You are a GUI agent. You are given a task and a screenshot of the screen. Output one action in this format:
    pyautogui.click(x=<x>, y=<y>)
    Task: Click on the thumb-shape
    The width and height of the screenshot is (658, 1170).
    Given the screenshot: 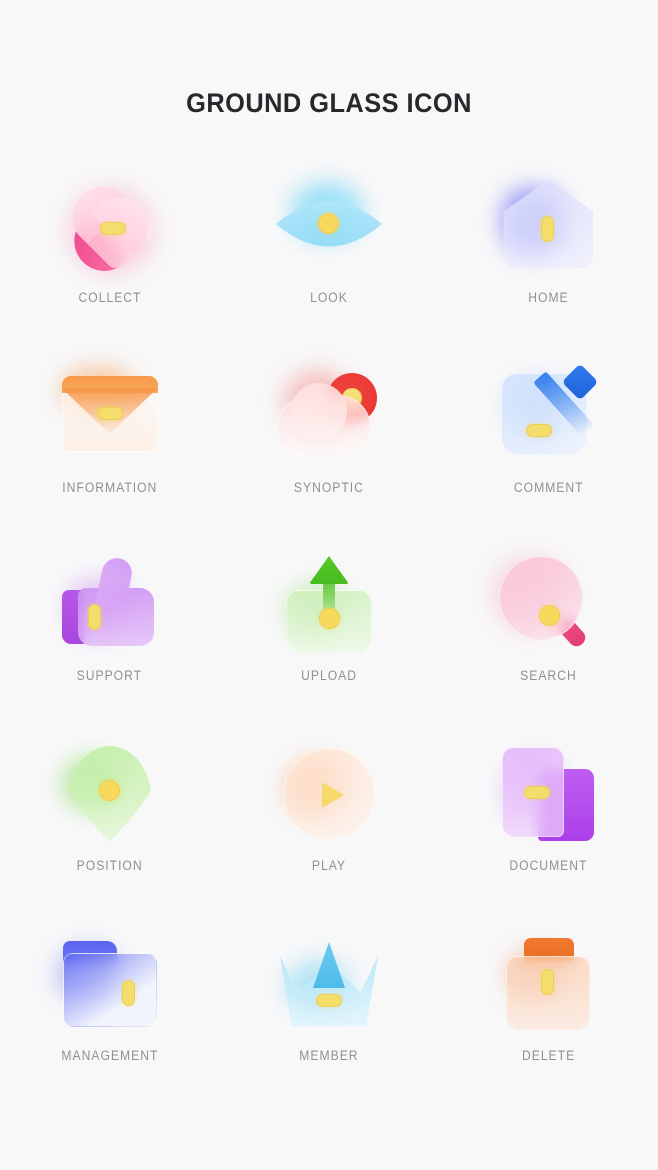 What is the action you would take?
    pyautogui.click(x=109, y=602)
    